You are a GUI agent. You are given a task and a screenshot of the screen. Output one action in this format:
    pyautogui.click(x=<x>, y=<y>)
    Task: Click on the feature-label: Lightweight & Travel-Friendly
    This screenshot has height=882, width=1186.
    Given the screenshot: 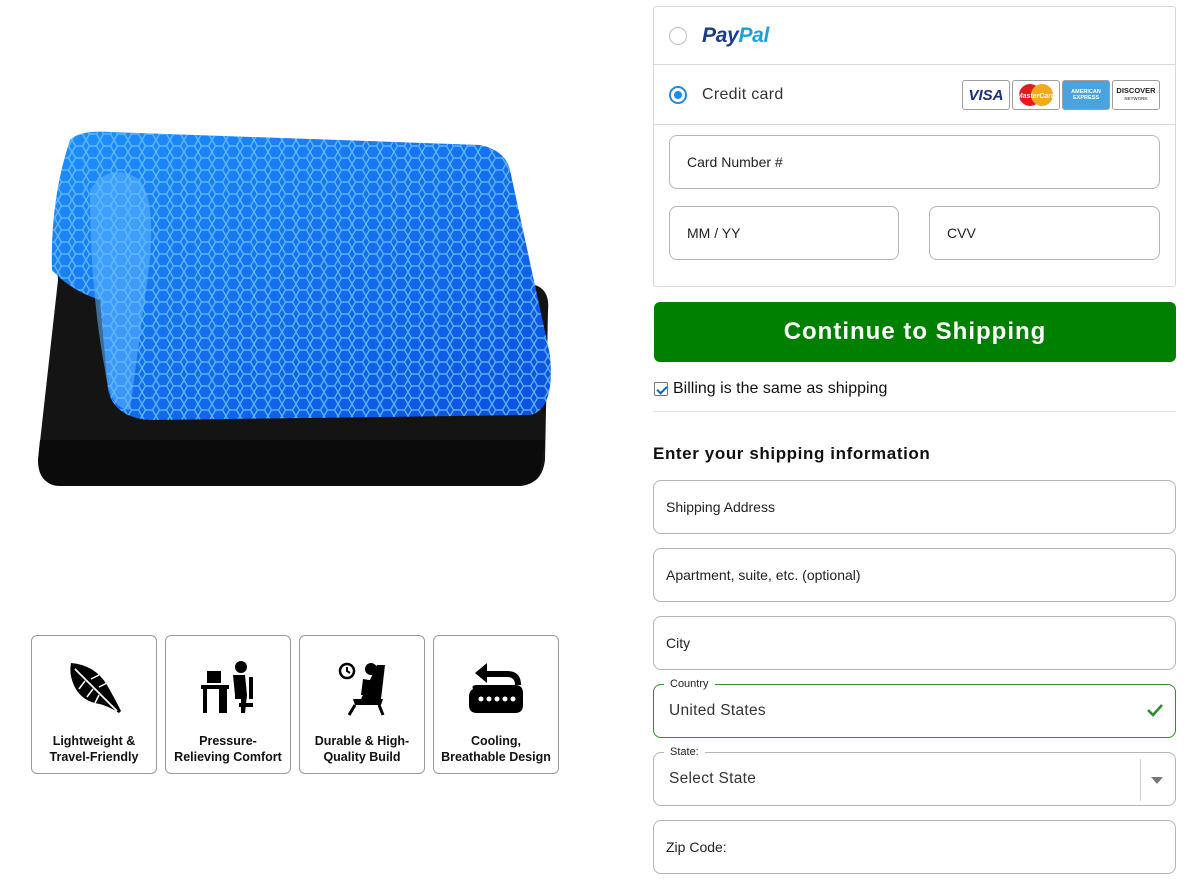 What is the action you would take?
    pyautogui.click(x=94, y=749)
    